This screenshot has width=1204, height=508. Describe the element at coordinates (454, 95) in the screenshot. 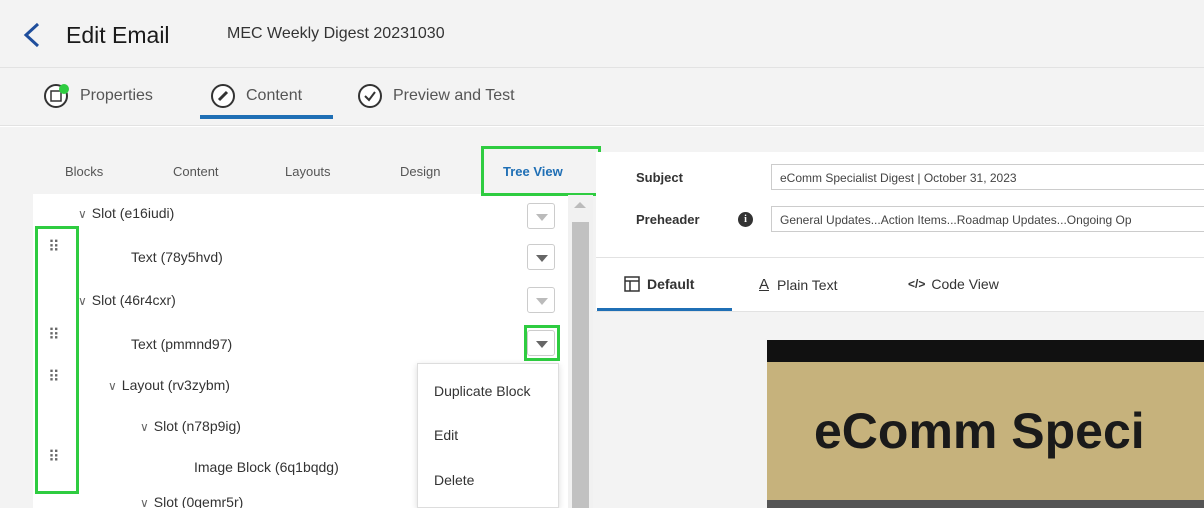

I see `step-label: Preview and Test` at that location.